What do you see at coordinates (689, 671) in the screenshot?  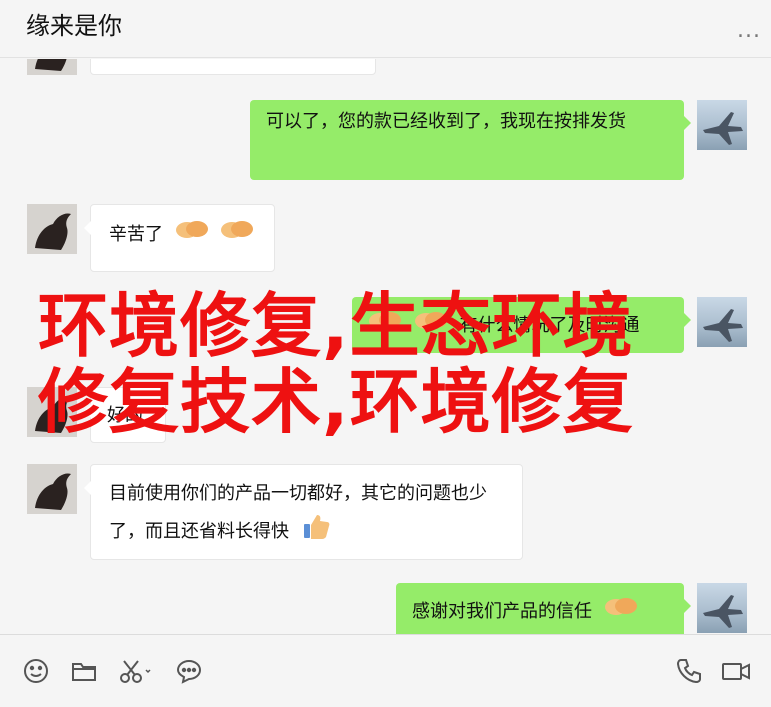 I see `phone-icon` at bounding box center [689, 671].